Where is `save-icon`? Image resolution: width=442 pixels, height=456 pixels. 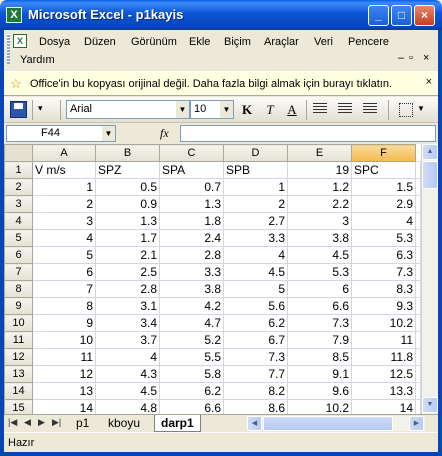 save-icon is located at coordinates (18, 109).